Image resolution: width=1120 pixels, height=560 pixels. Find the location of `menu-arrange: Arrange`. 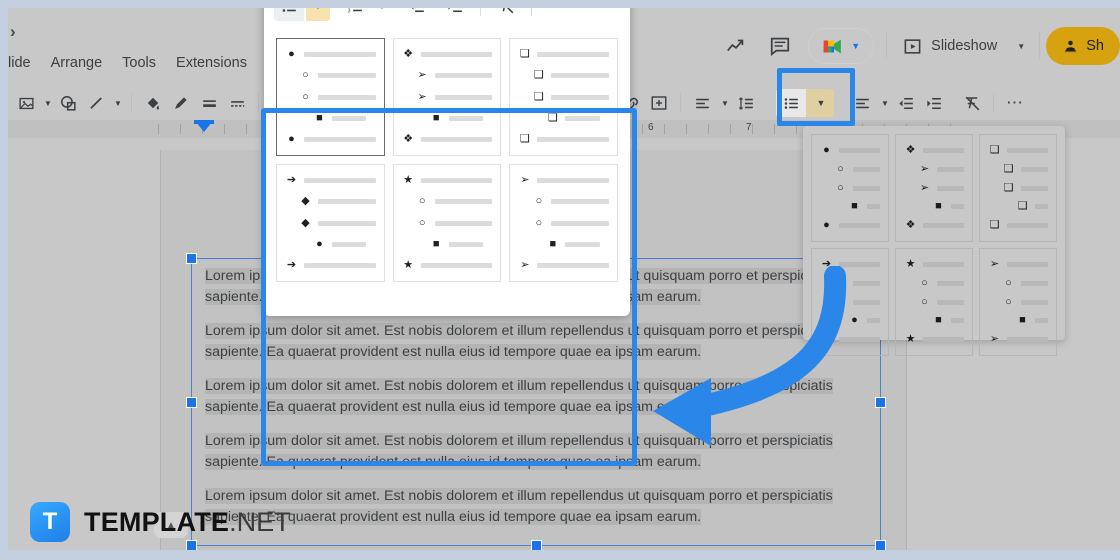

menu-arrange: Arrange is located at coordinates (77, 63).